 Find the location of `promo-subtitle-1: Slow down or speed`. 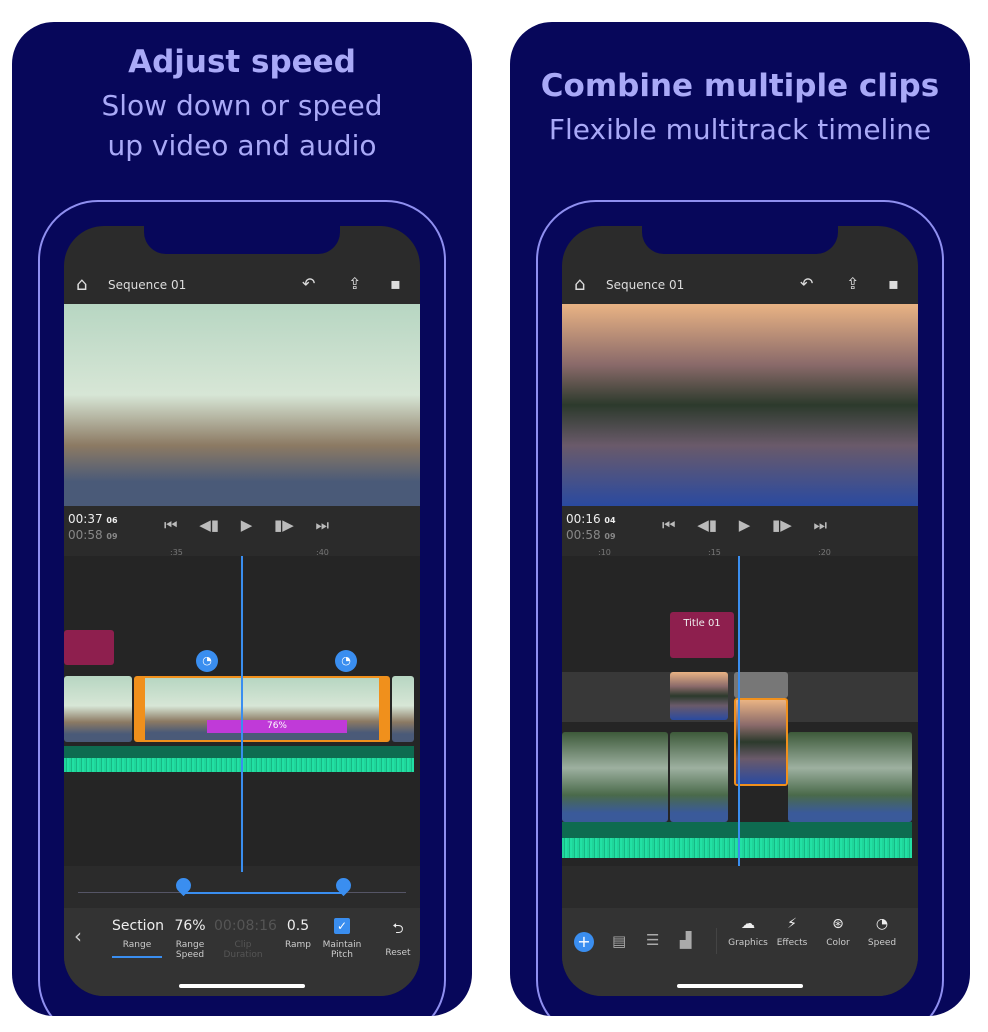

promo-subtitle-1: Slow down or speed is located at coordinates (242, 105).